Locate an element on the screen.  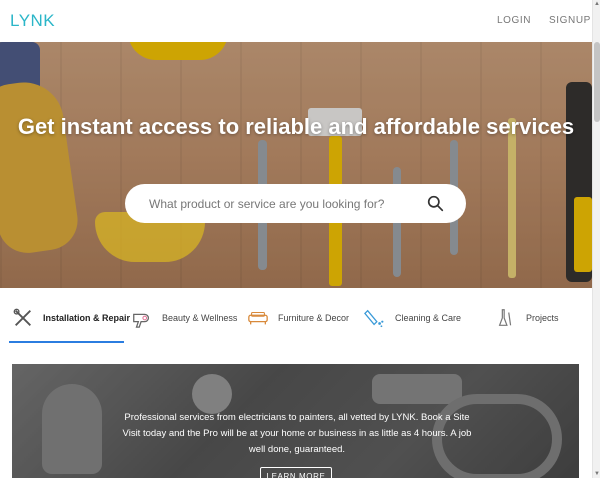
search-bar is located at coordinates (295, 203).